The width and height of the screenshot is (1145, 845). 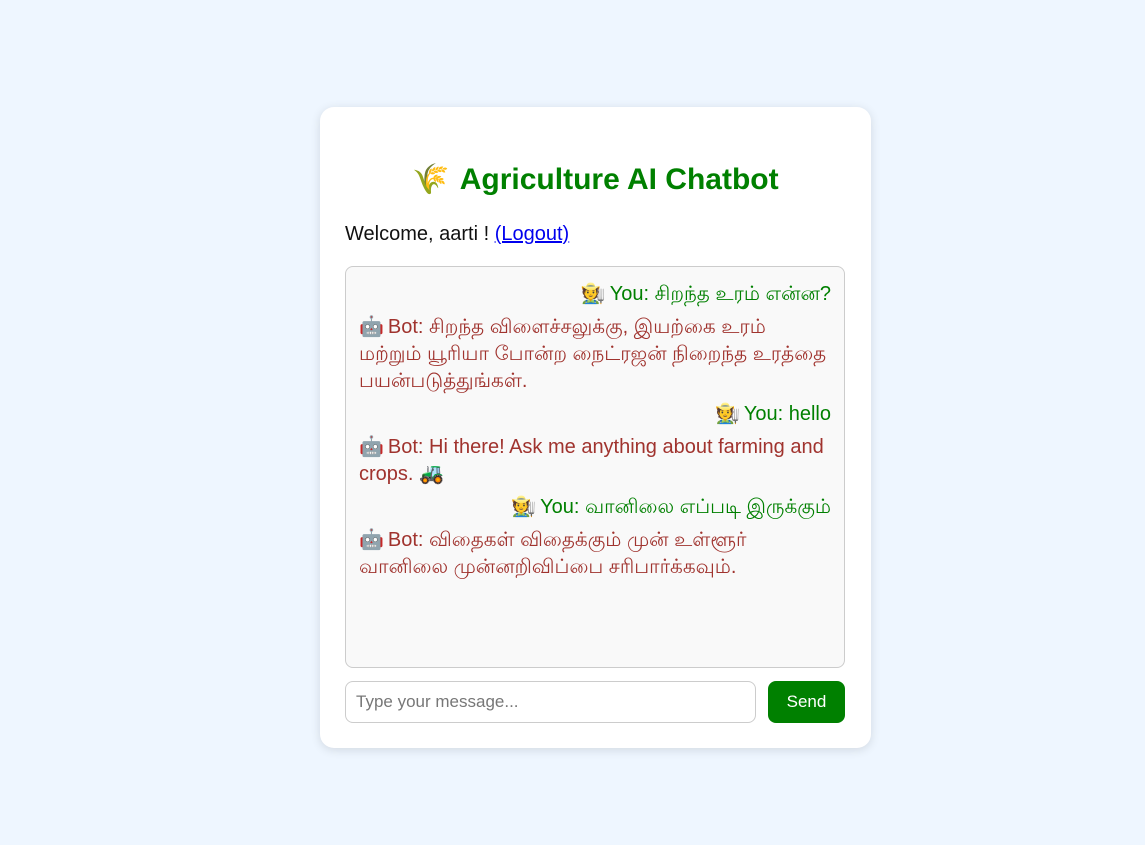 I want to click on page-title-text: Agriculture AI Chatbot, so click(x=619, y=179).